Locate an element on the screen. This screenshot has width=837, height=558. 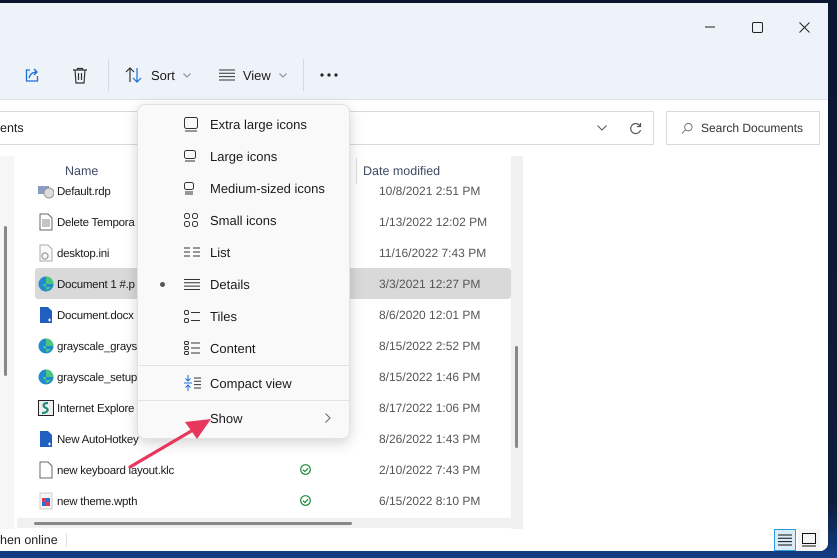
date-modified: 6/15/2022 8:10 PM is located at coordinates (429, 501).